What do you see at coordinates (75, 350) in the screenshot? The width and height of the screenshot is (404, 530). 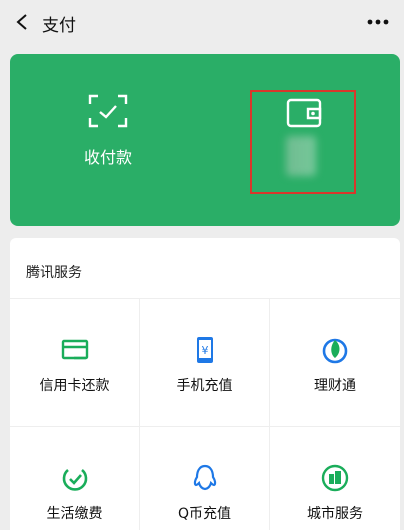 I see `credit-card-icon` at bounding box center [75, 350].